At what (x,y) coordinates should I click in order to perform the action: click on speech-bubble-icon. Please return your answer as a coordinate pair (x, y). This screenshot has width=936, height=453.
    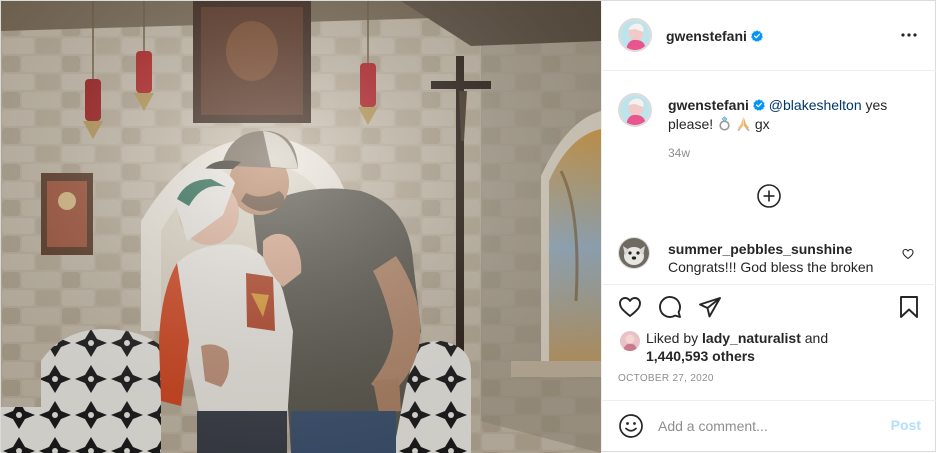
    Looking at the image, I should click on (670, 307).